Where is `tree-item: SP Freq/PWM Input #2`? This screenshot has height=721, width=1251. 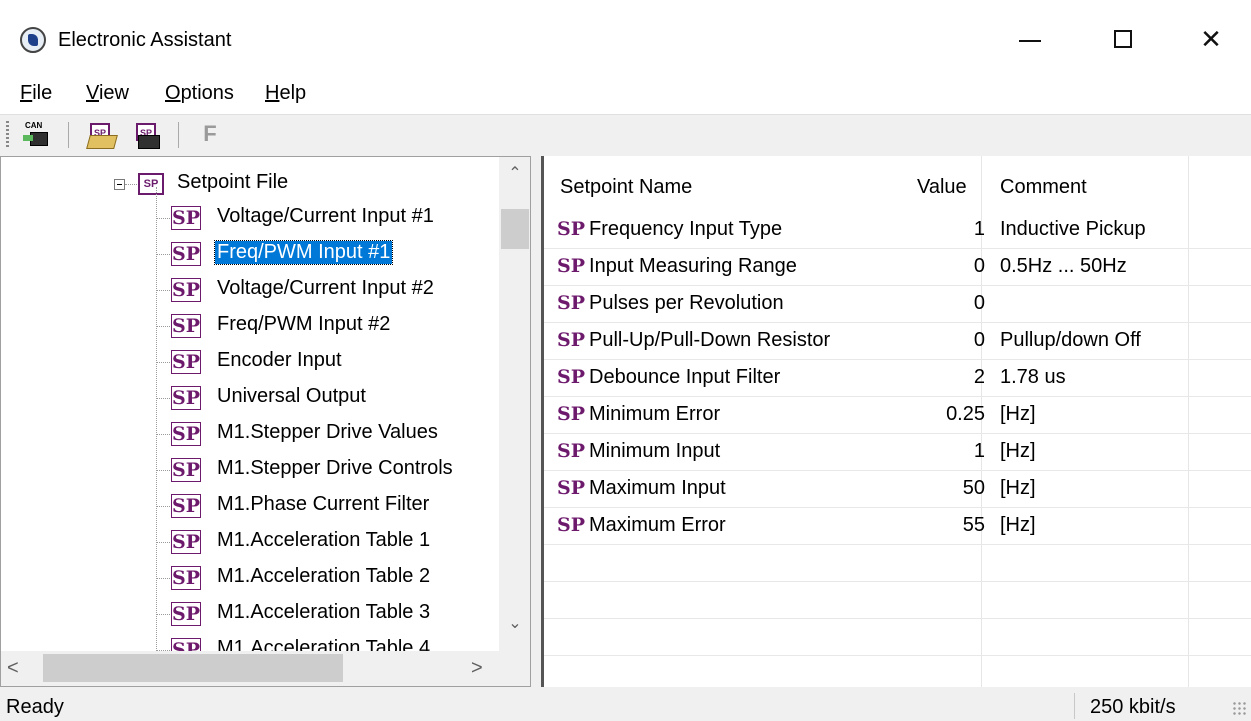 tree-item: SP Freq/PWM Input #2 is located at coordinates (251, 326).